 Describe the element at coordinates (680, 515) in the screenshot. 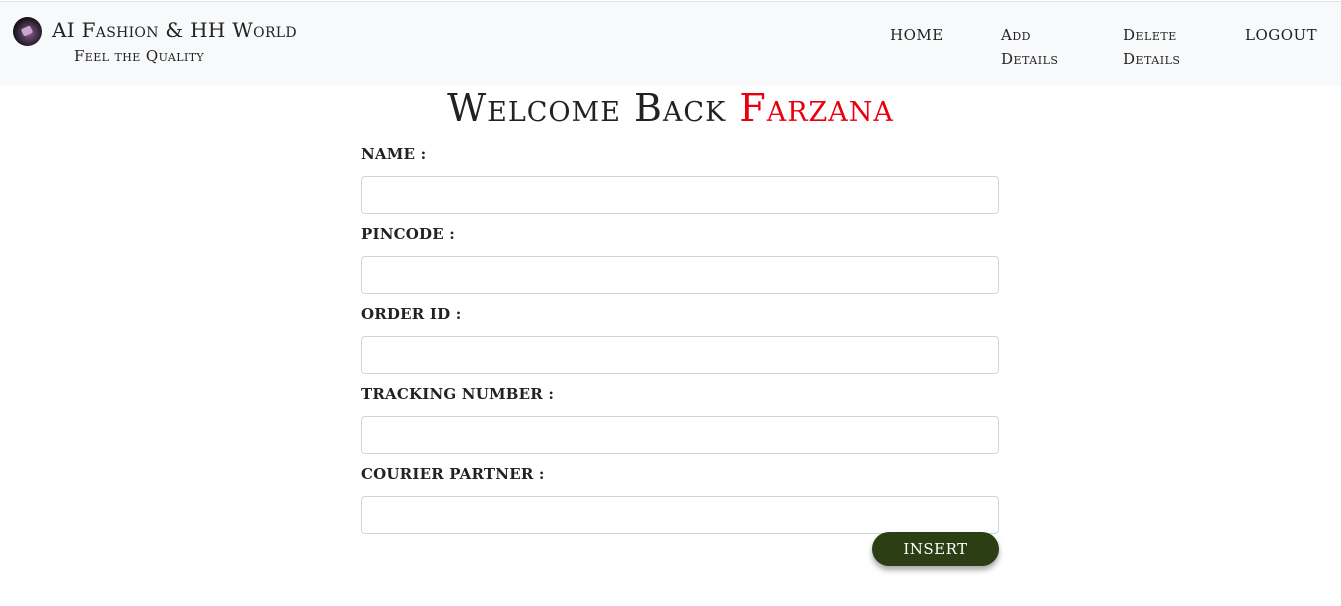

I see `courier-partner-input` at that location.